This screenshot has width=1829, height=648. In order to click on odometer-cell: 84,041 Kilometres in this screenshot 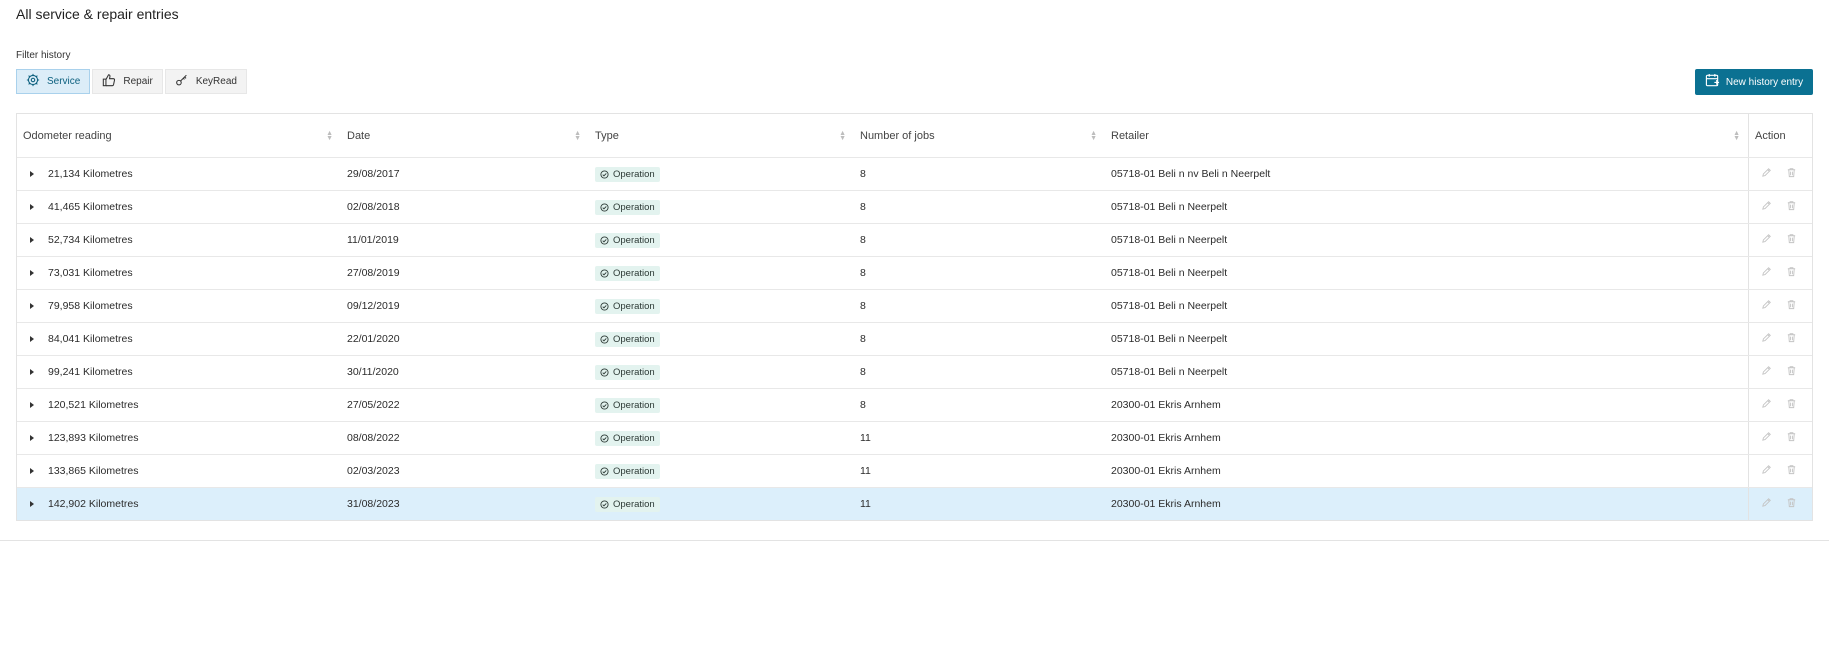, I will do `click(179, 339)`.